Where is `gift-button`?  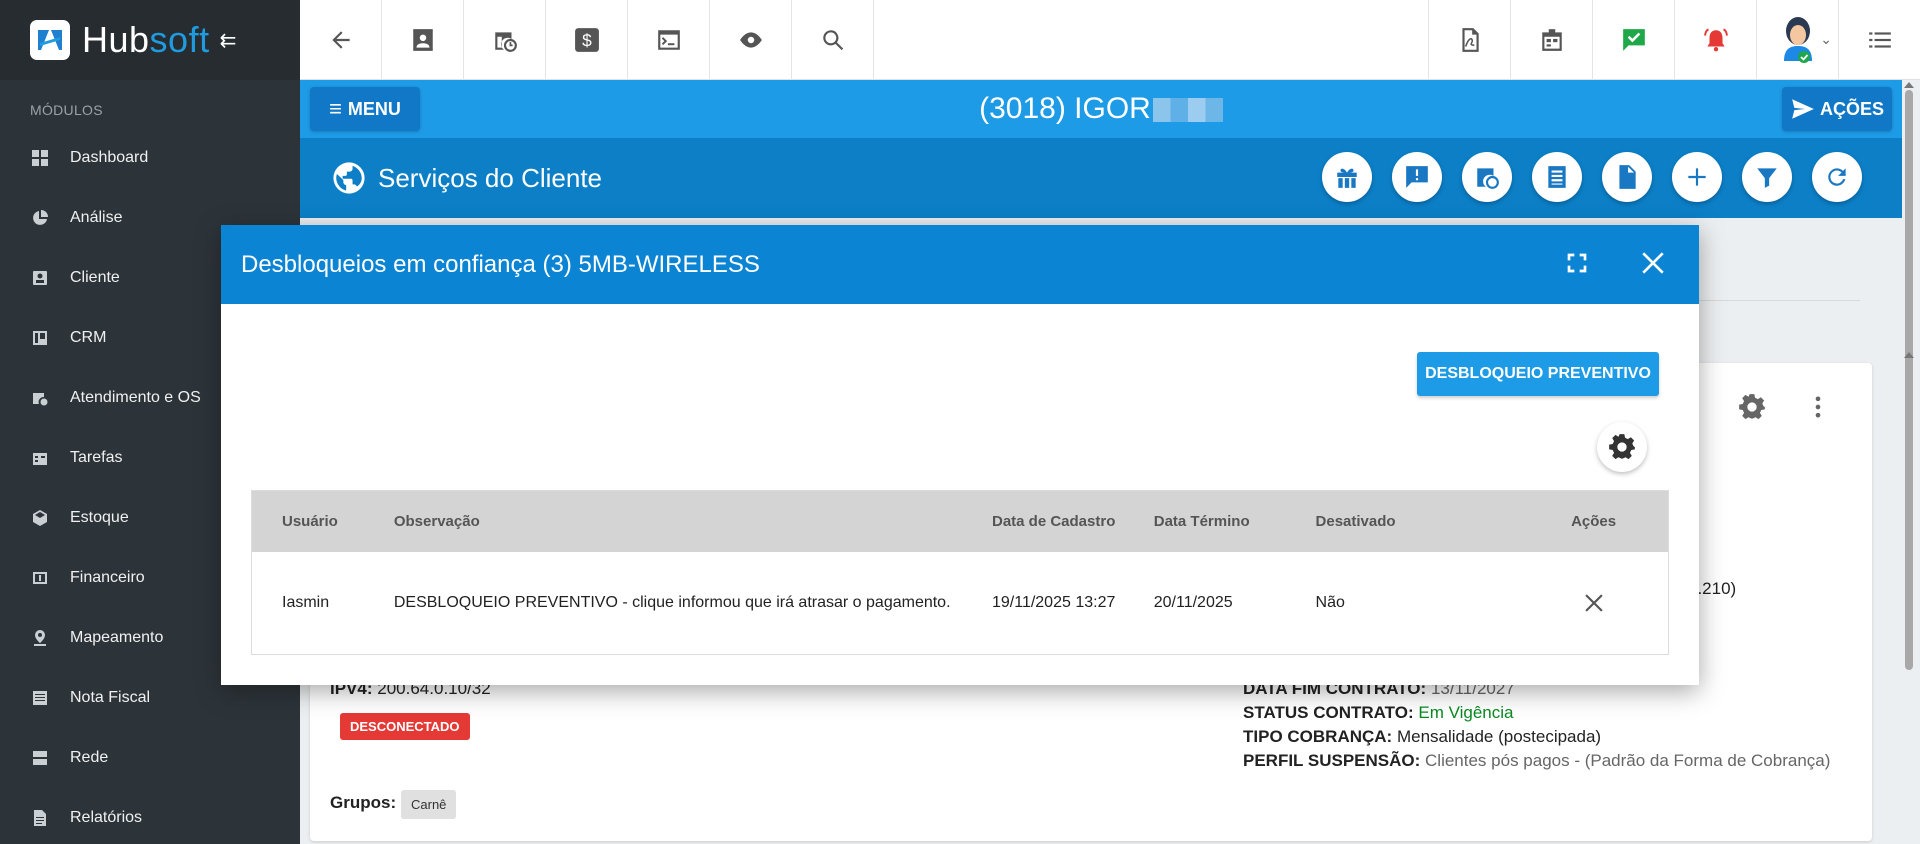 gift-button is located at coordinates (1347, 177).